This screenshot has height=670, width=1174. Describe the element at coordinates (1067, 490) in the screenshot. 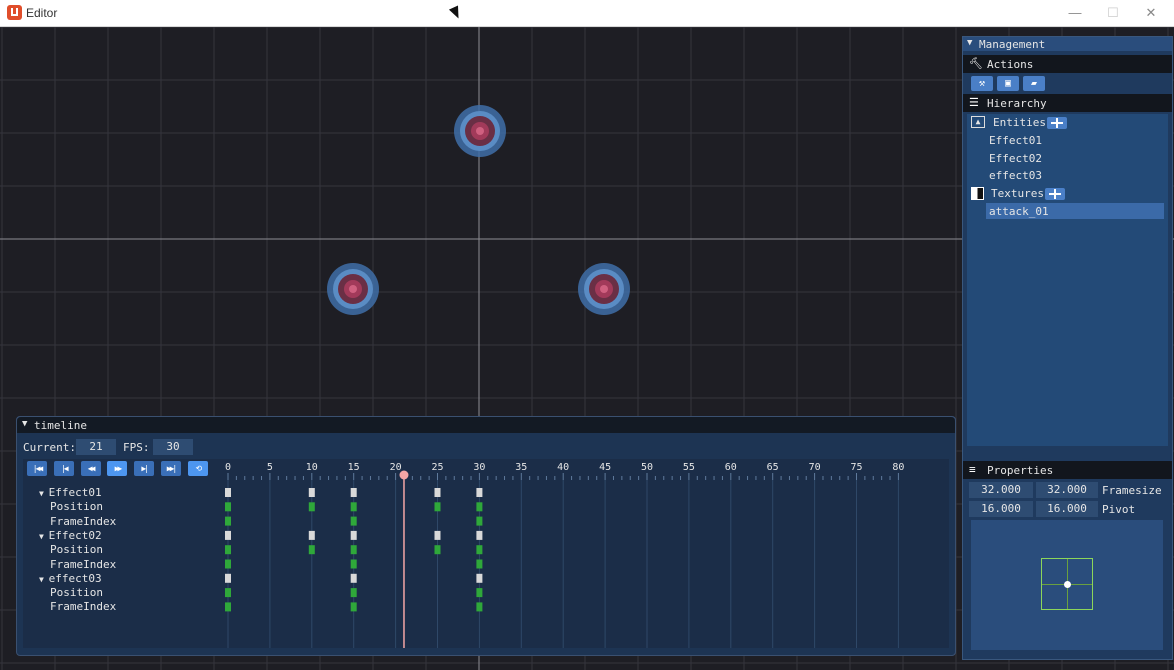

I see `framesize-y-input: 32.000` at that location.